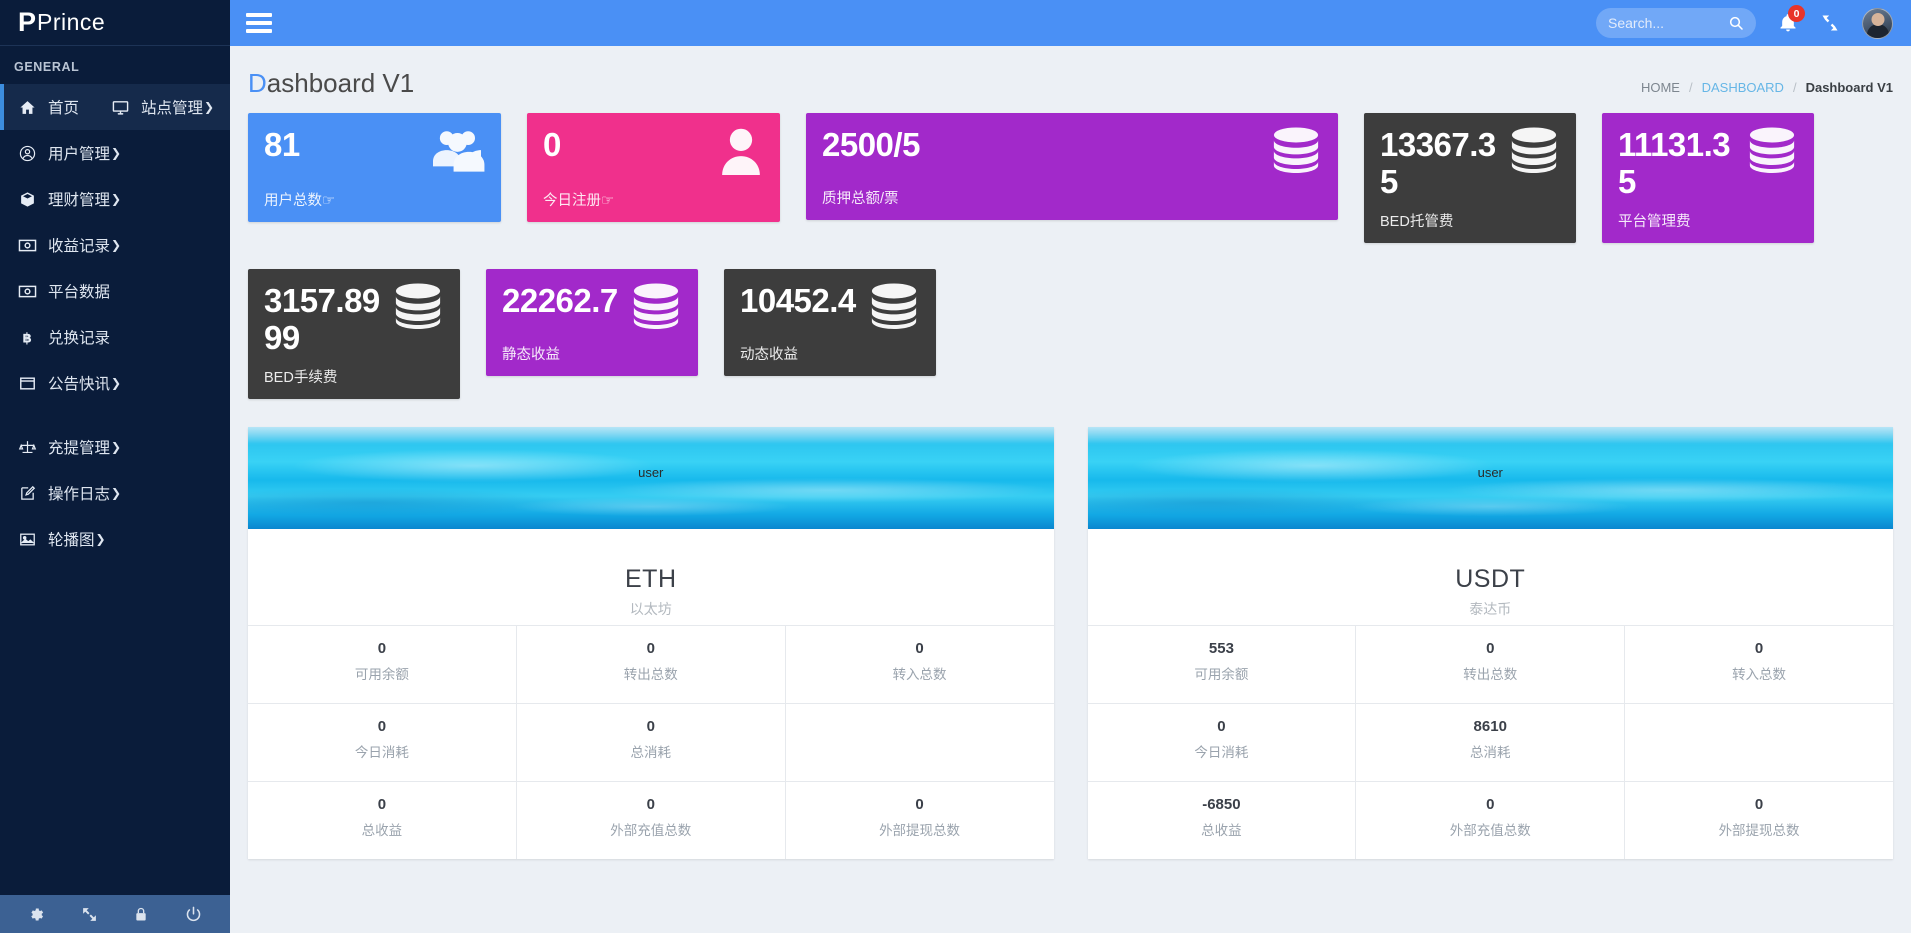 The width and height of the screenshot is (1911, 933). I want to click on breadcrumb-item-current: Dashboard V1, so click(1849, 87).